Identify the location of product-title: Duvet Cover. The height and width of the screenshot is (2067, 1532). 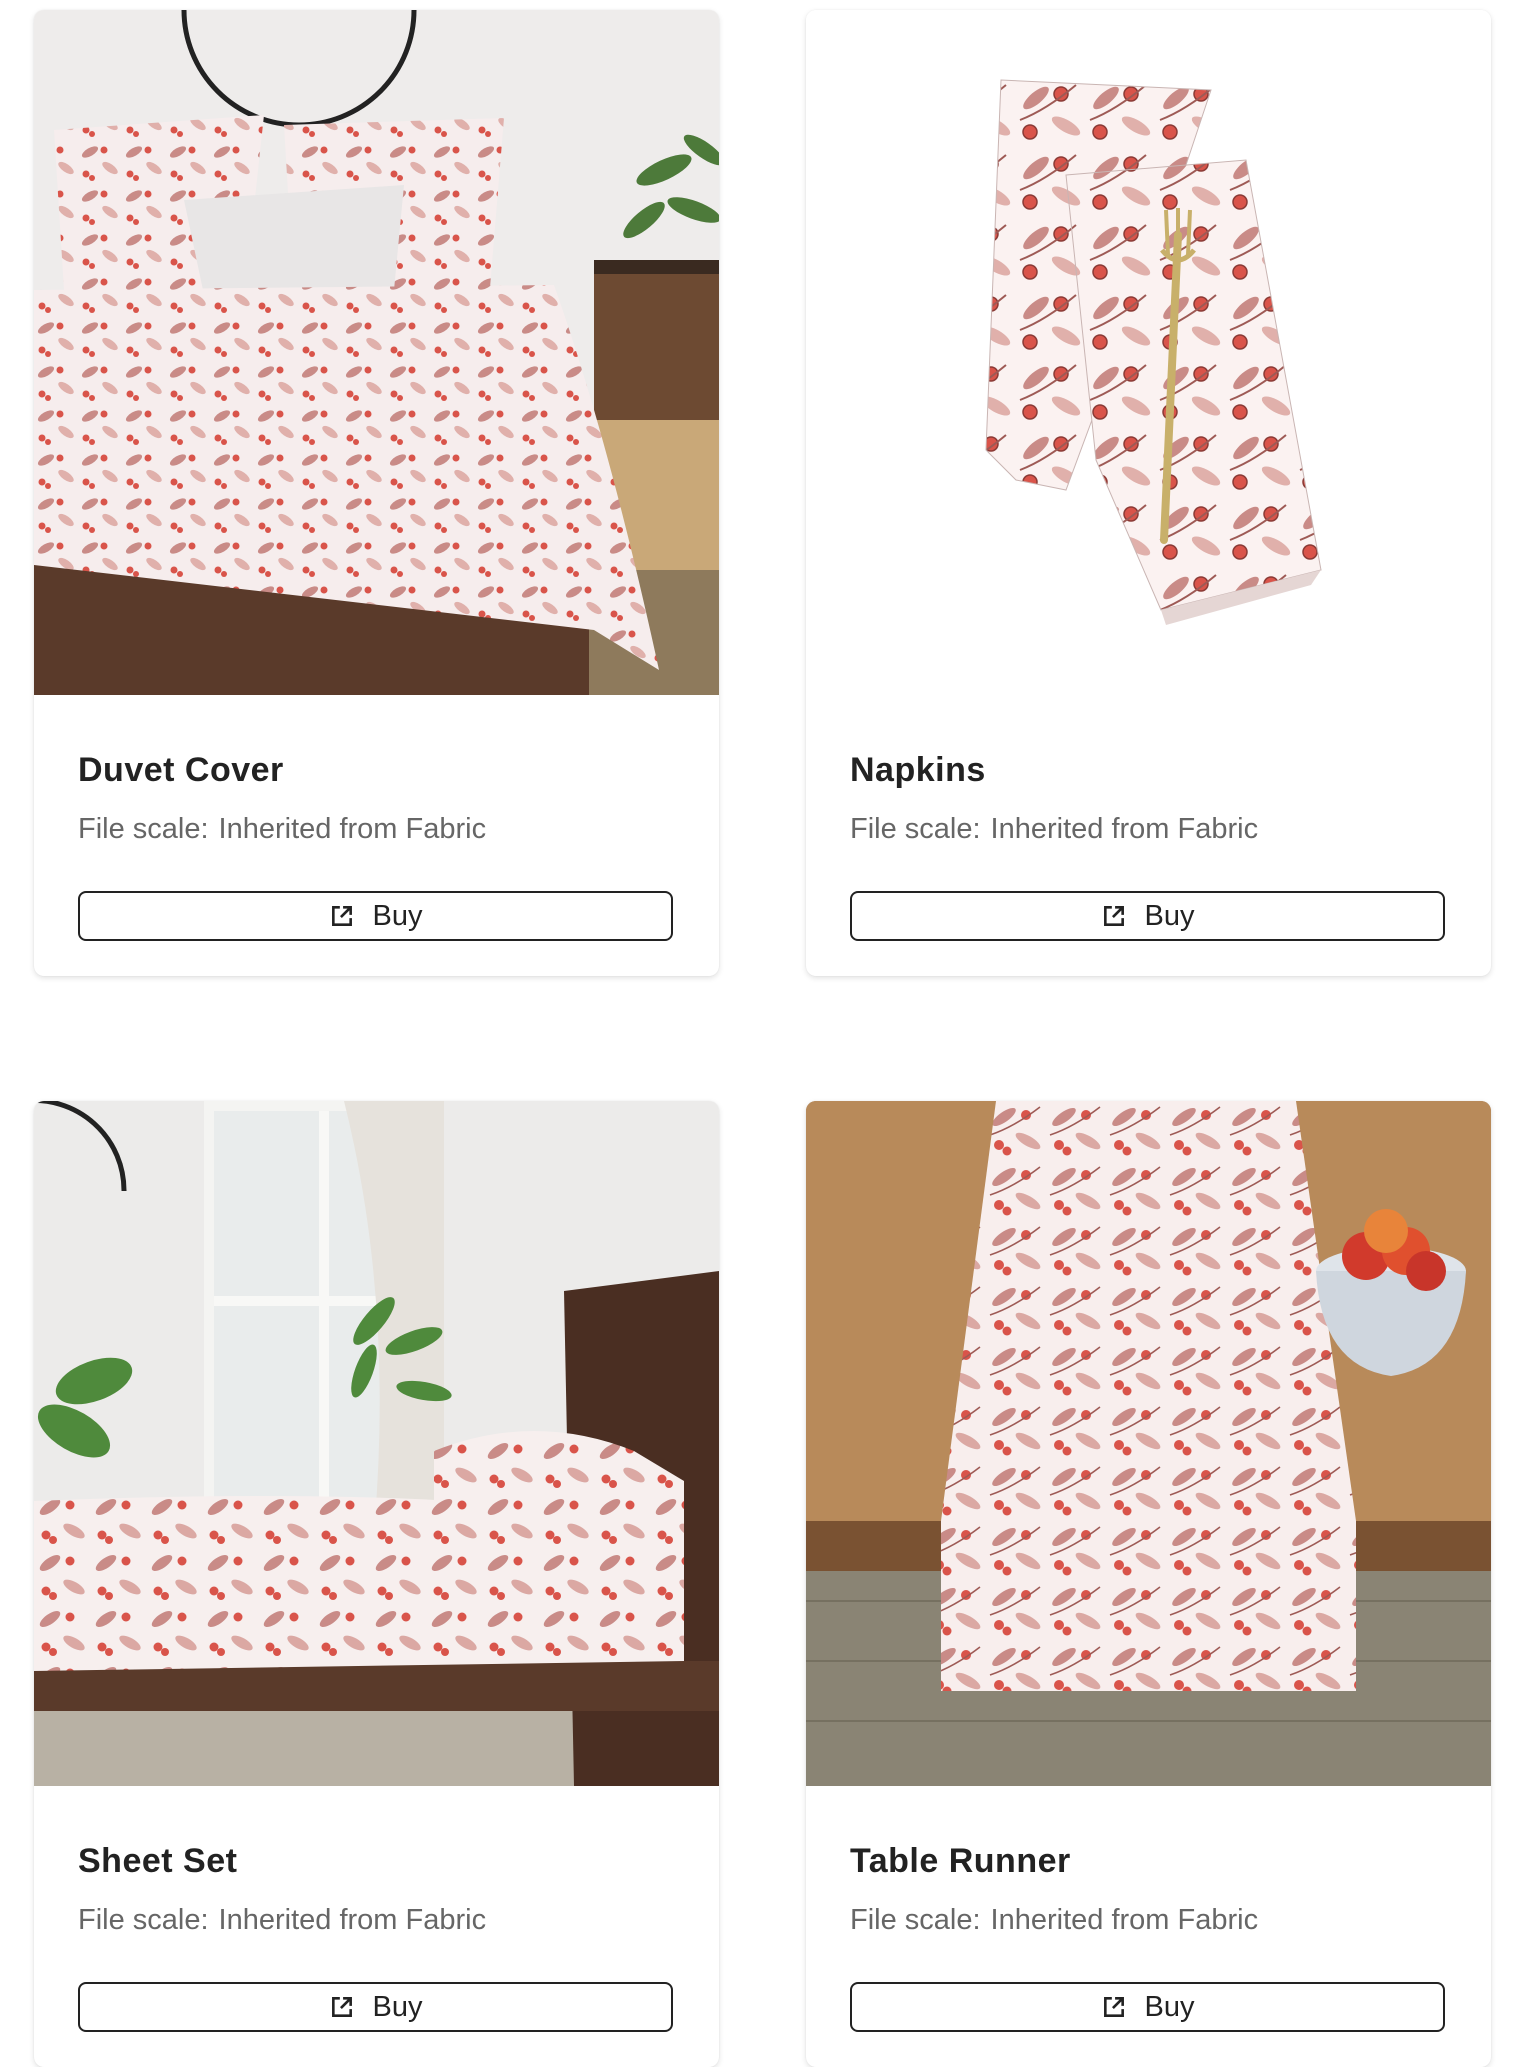
(181, 770).